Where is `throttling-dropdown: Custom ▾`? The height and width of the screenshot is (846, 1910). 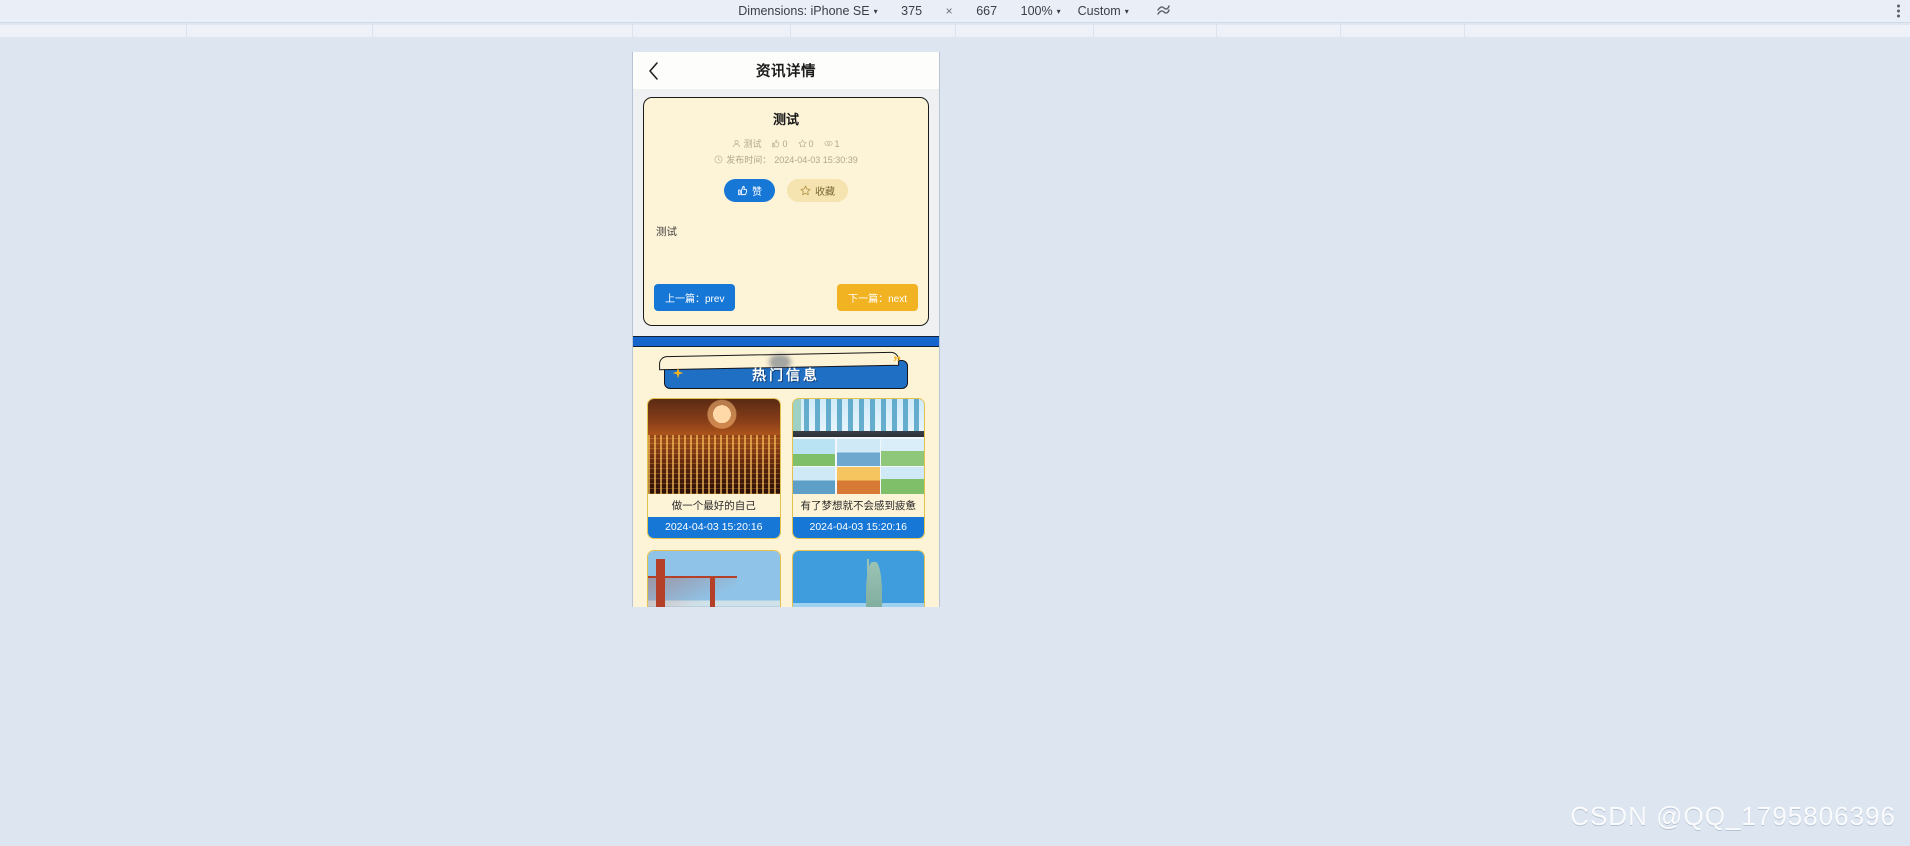
throttling-dropdown: Custom ▾ is located at coordinates (1103, 11).